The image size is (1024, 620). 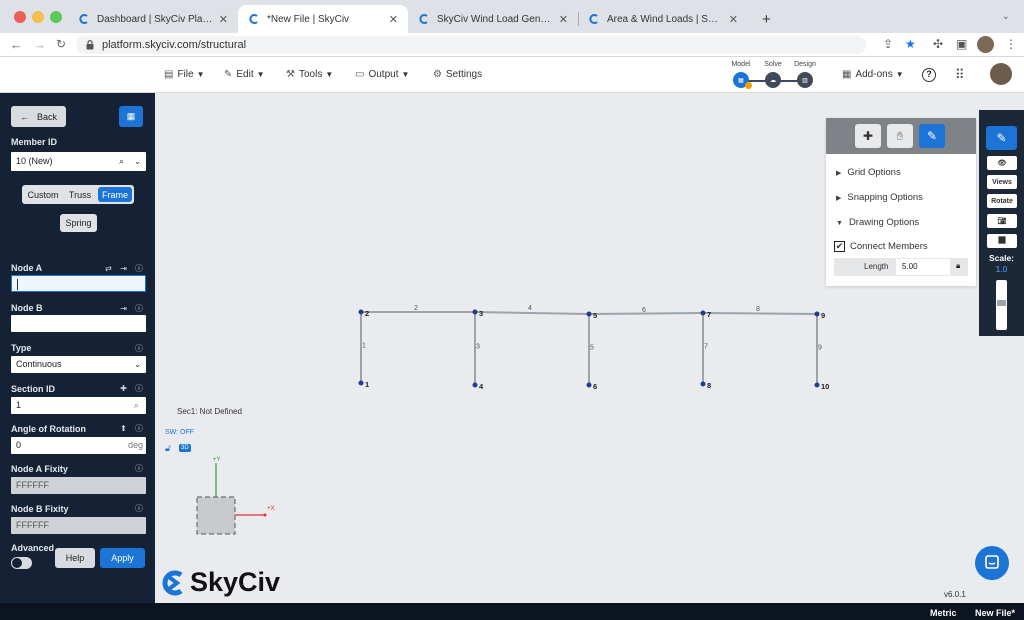 I want to click on length-input: 5.00, so click(x=923, y=267).